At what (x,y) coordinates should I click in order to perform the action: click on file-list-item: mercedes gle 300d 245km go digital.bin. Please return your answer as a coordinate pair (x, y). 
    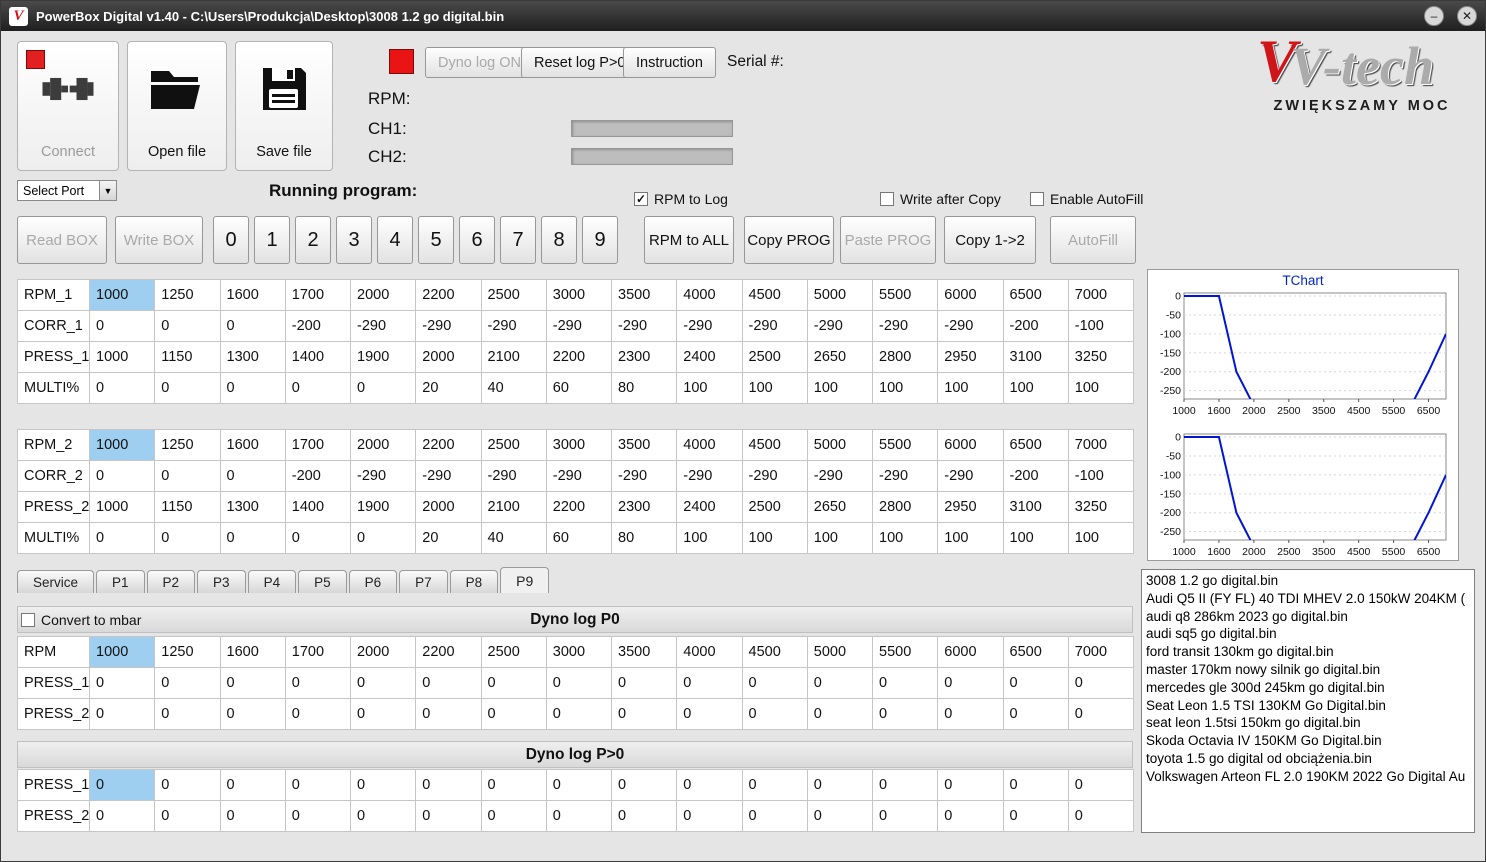
    Looking at the image, I should click on (1308, 688).